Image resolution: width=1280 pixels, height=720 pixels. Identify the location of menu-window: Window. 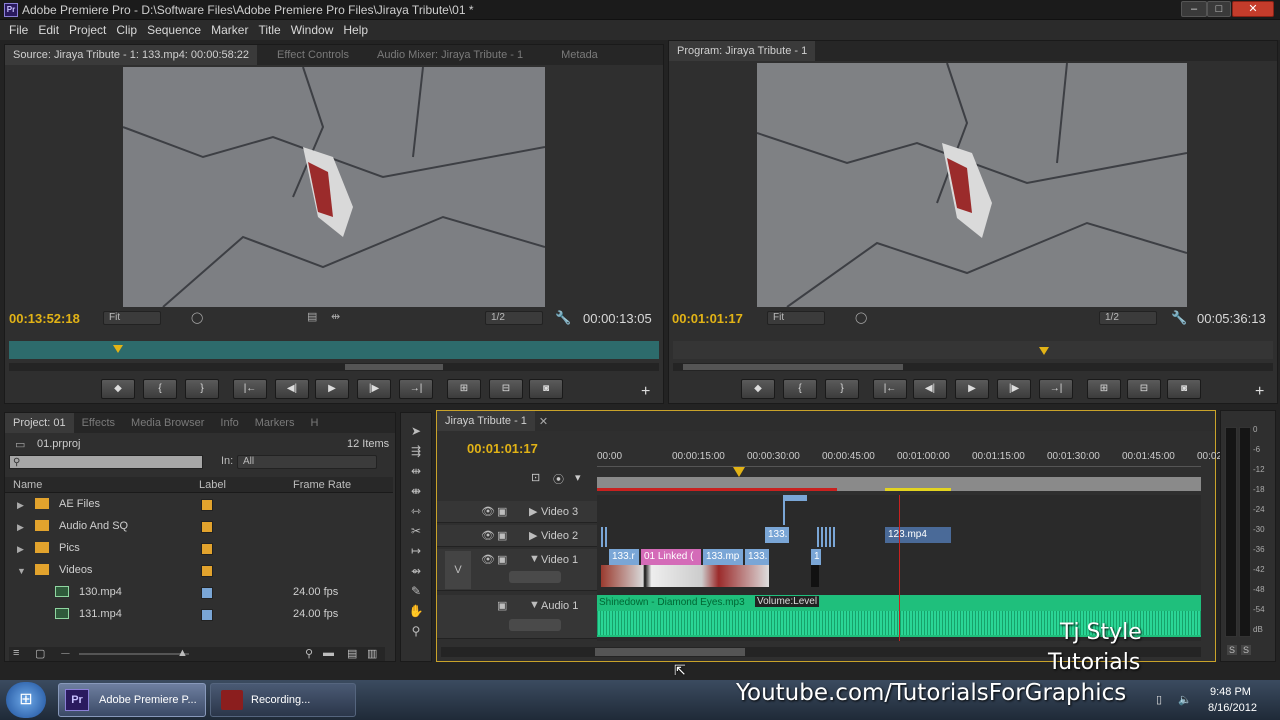
(312, 30).